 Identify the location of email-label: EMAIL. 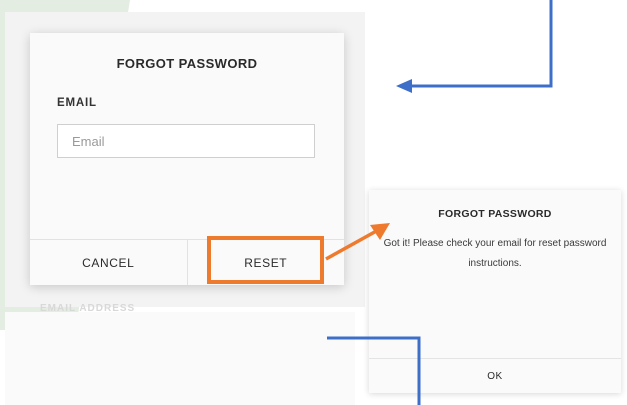
(77, 103).